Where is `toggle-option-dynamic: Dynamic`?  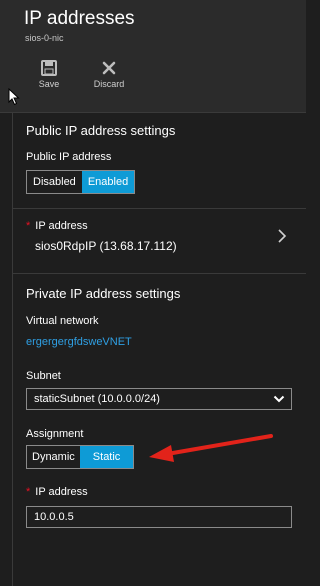
toggle-option-dynamic: Dynamic is located at coordinates (53, 457).